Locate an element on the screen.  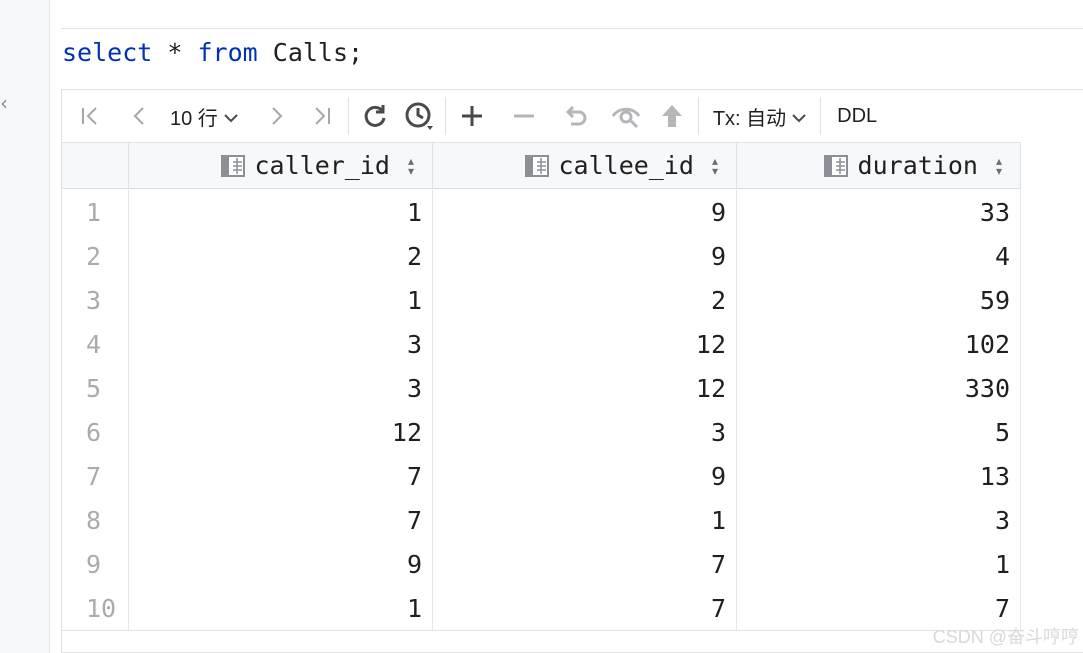
left-gutter: ‹ is located at coordinates (25, 326).